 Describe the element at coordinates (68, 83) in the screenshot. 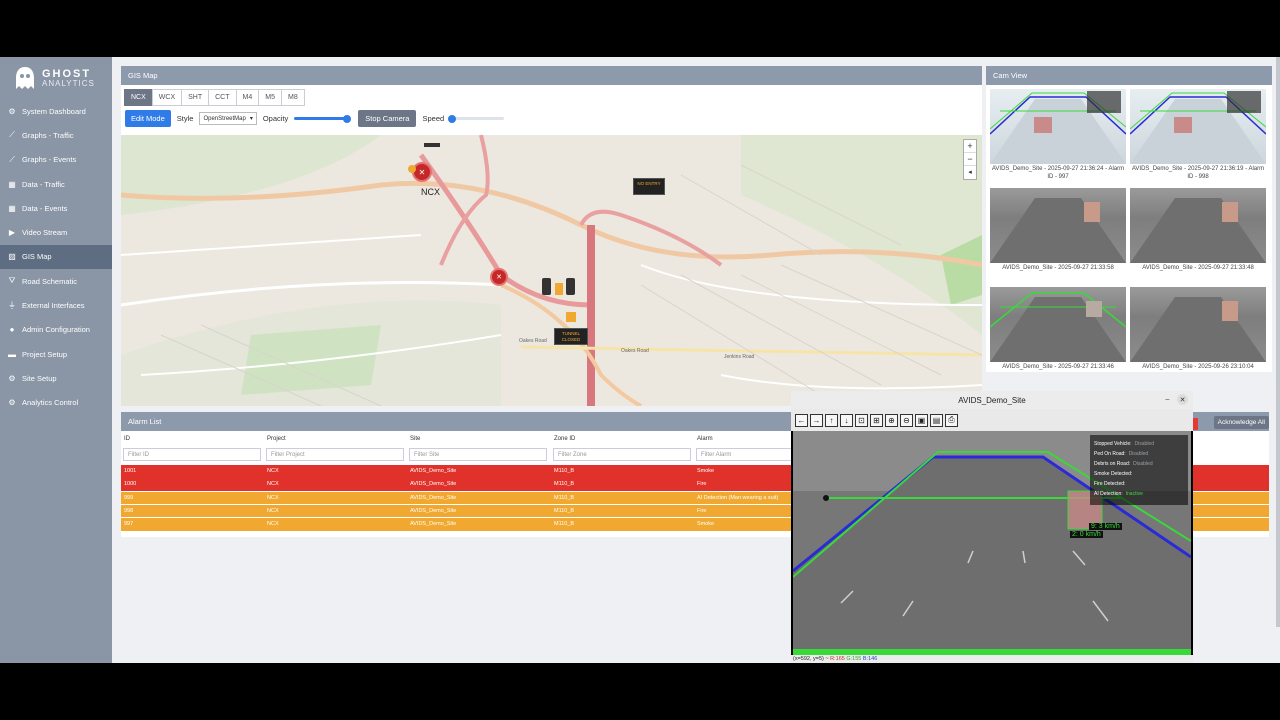

I see `brand-sub: ANALYTICS` at that location.